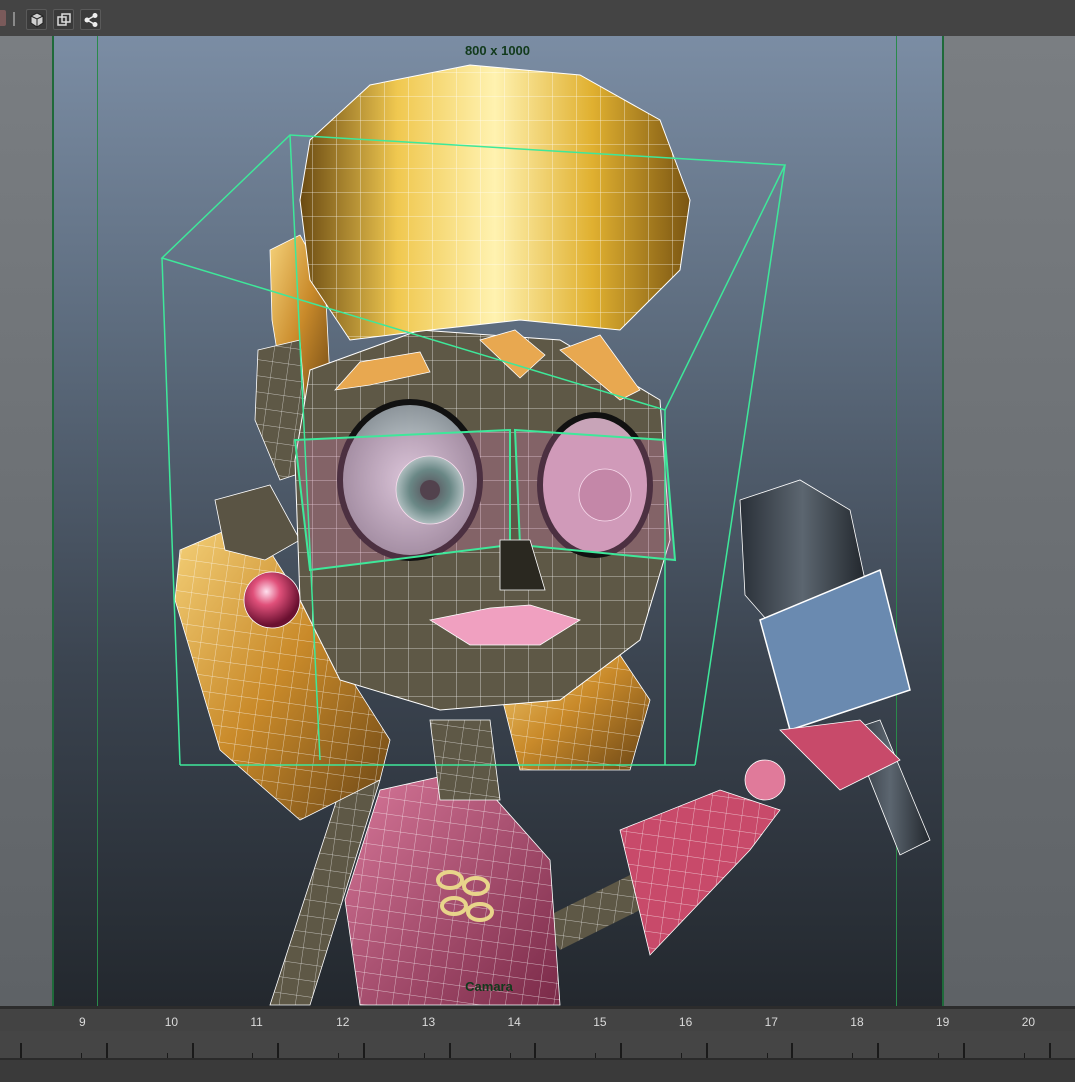  What do you see at coordinates (537, 18) in the screenshot?
I see `viewport-toolbar` at bounding box center [537, 18].